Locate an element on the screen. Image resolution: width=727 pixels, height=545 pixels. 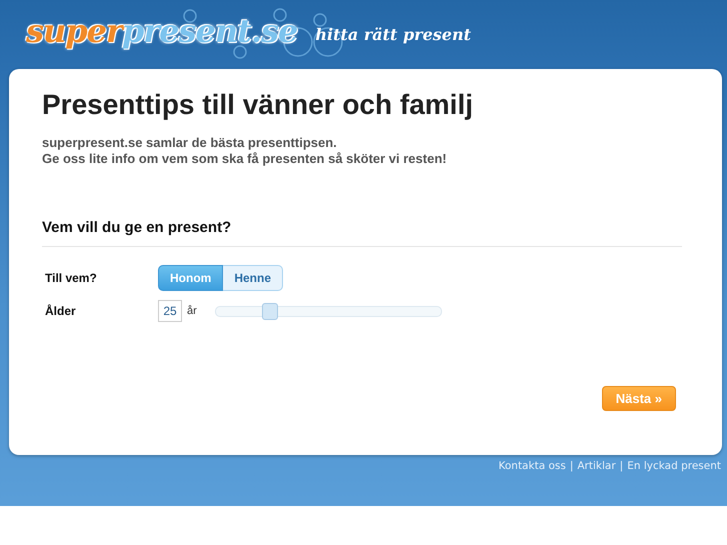
age-field: 25 is located at coordinates (170, 311).